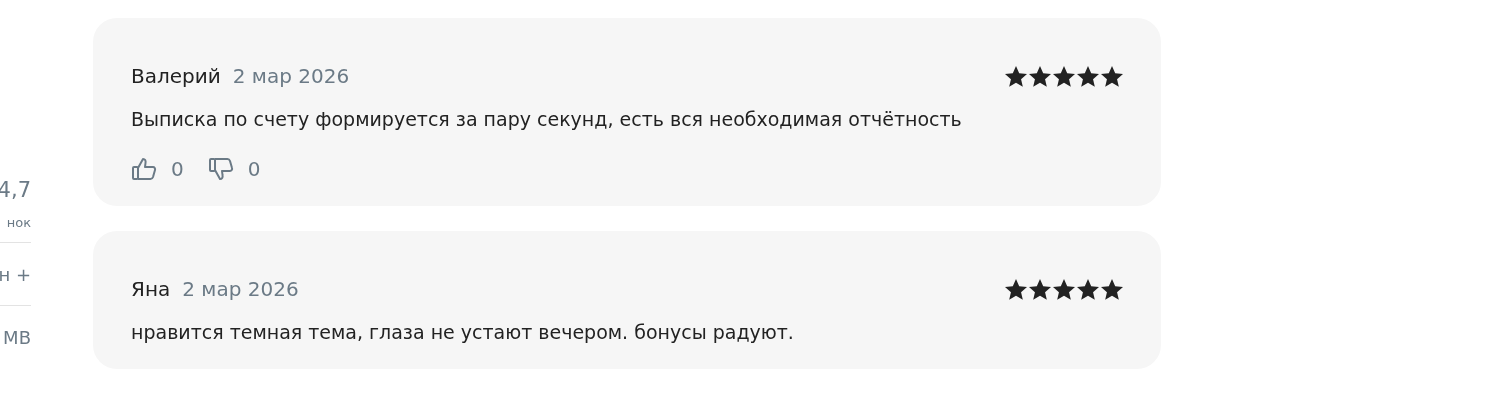 The height and width of the screenshot is (404, 1487). What do you see at coordinates (463, 332) in the screenshot?
I see `review-text: нравится темная тема, глаза не устают вечером. бонусы радуют.` at bounding box center [463, 332].